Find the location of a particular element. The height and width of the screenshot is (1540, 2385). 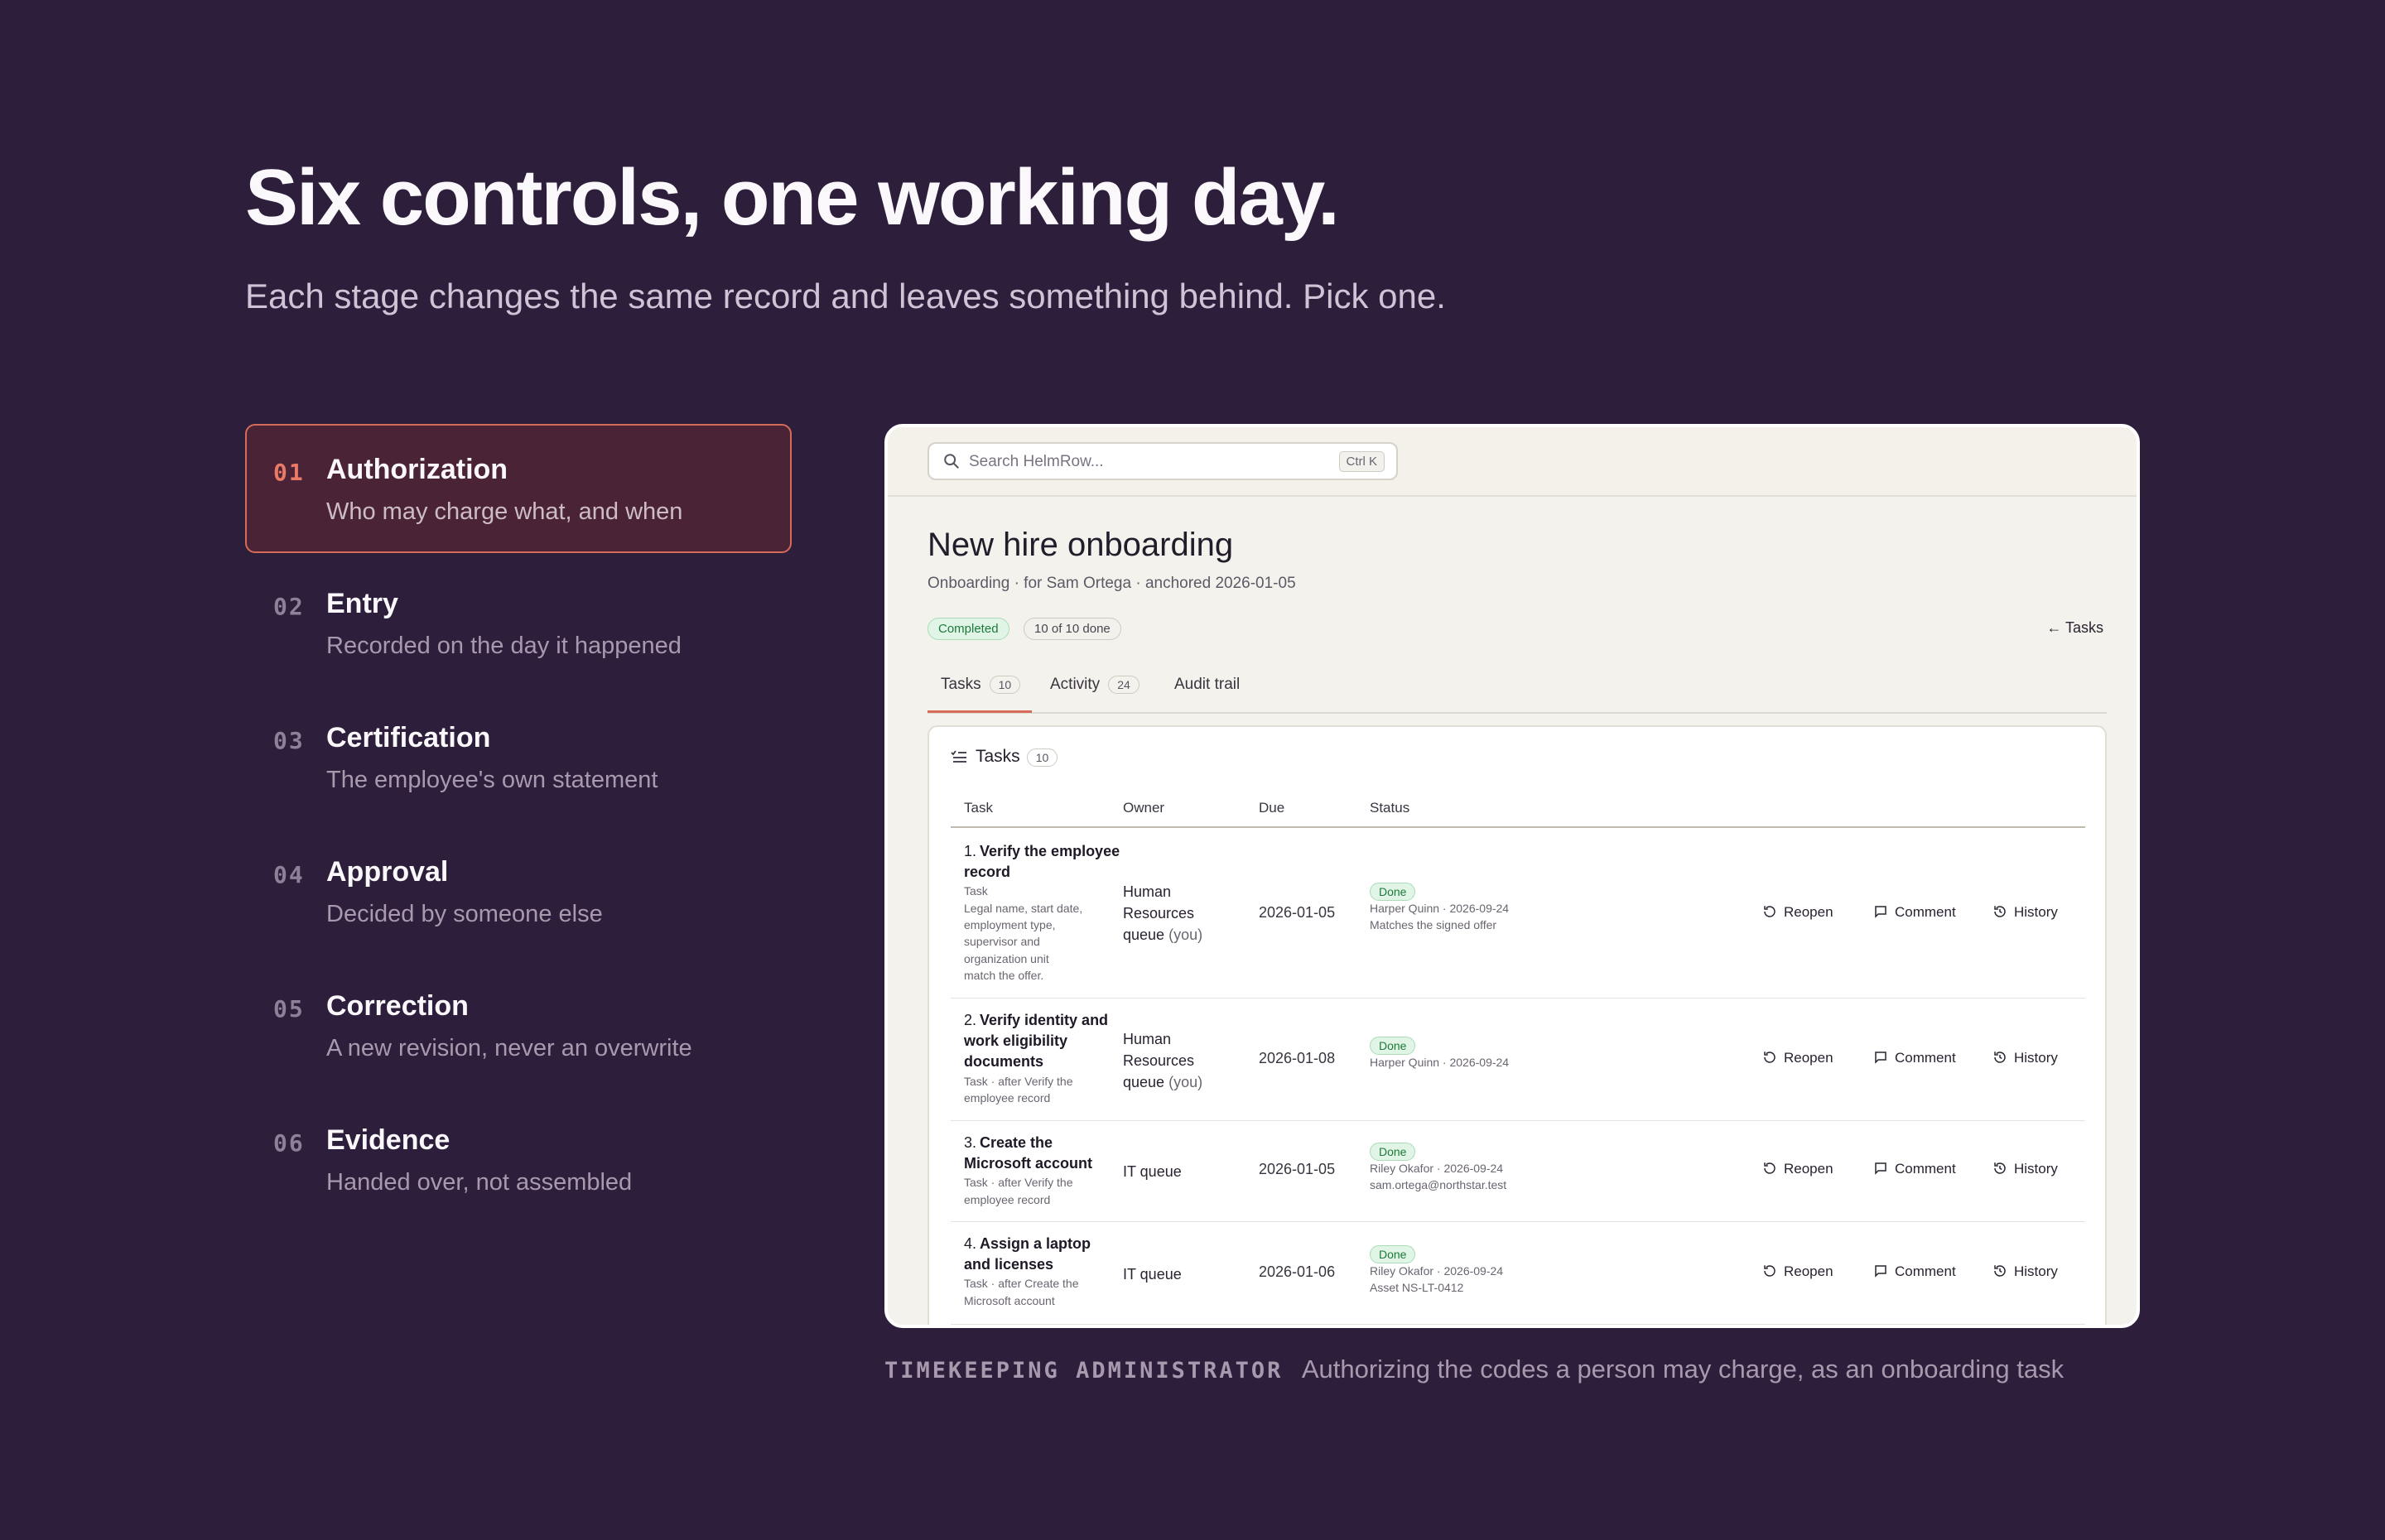

stage-title: Approval is located at coordinates (387, 872).